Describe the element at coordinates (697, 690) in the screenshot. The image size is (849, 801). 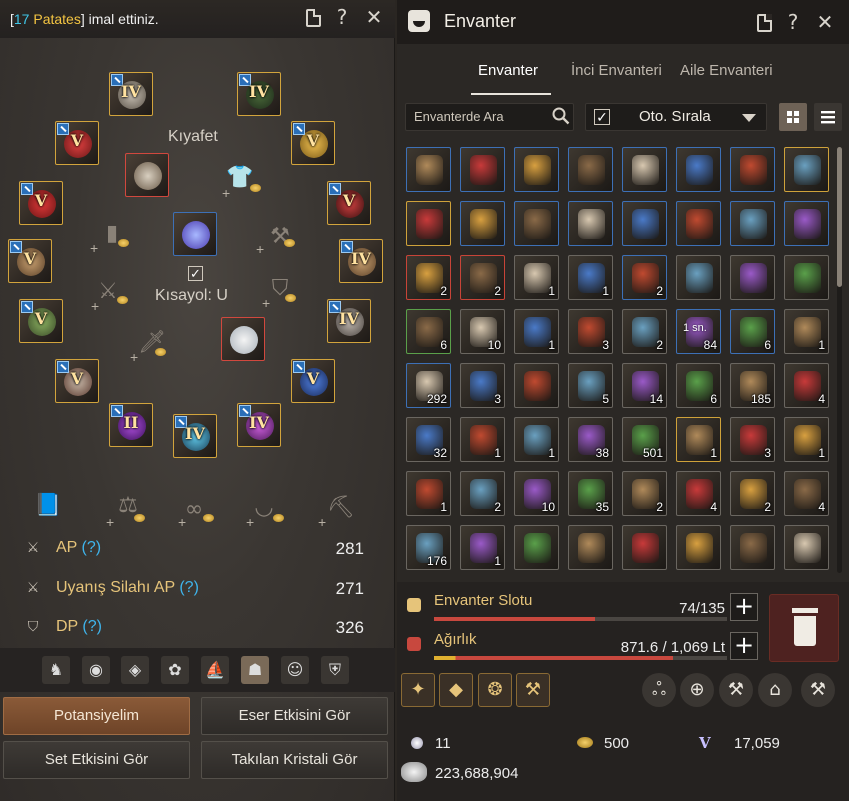
I see `compass-icon: ⊕` at that location.